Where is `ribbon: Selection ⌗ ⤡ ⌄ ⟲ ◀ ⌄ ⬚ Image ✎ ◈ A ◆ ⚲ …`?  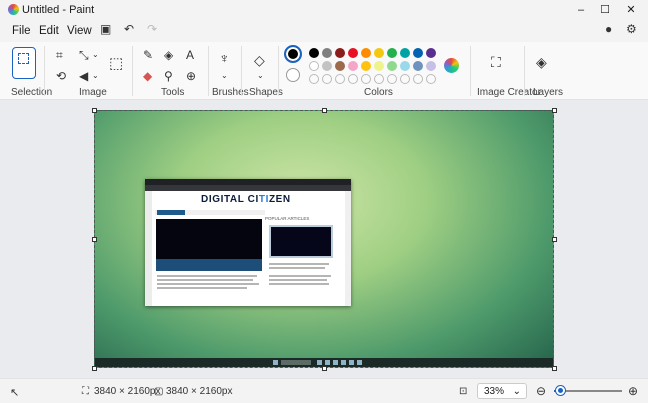
ribbon: Selection ⌗ ⤡ ⌄ ⟲ ◀ ⌄ ⬚ Image ✎ ◈ A ◆ ⚲ … is located at coordinates (324, 71).